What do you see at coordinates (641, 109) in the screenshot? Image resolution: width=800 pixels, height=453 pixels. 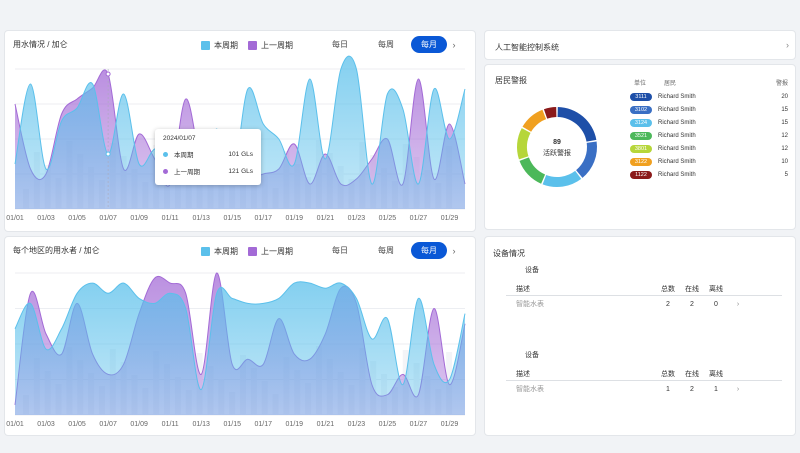 I see `unit-badge: 3102` at bounding box center [641, 109].